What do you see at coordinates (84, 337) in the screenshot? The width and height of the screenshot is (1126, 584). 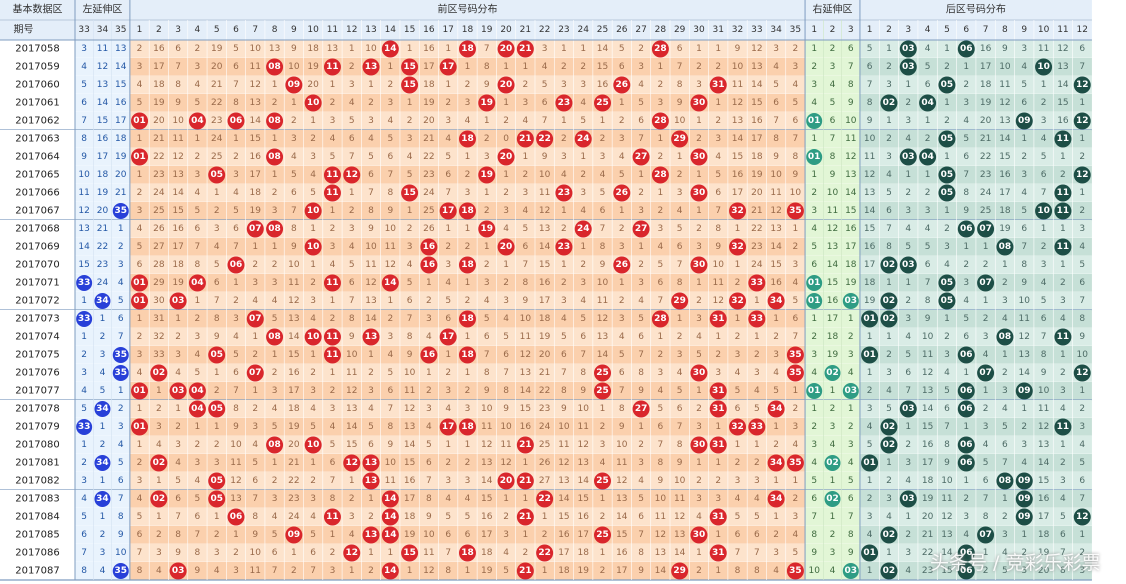 I see `left-zone-value: 1` at bounding box center [84, 337].